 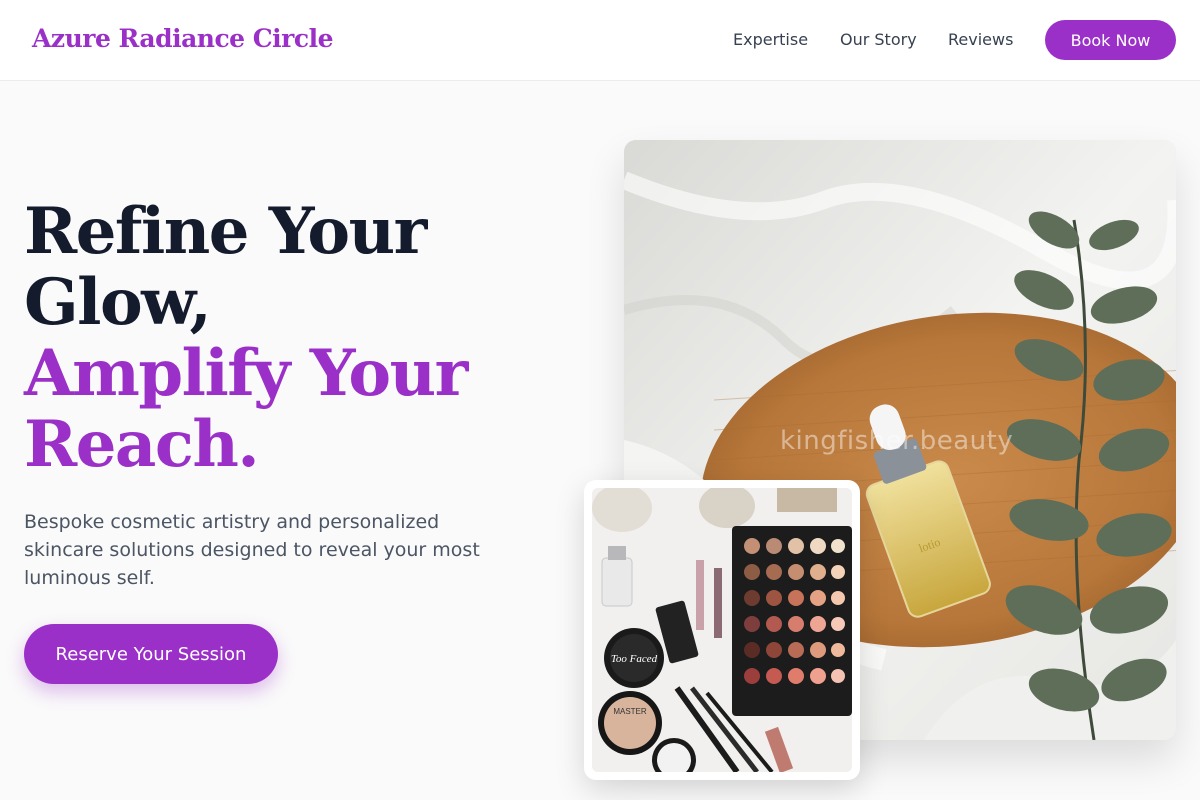 What do you see at coordinates (246, 373) in the screenshot?
I see `headline-line-3: Amplify Your` at bounding box center [246, 373].